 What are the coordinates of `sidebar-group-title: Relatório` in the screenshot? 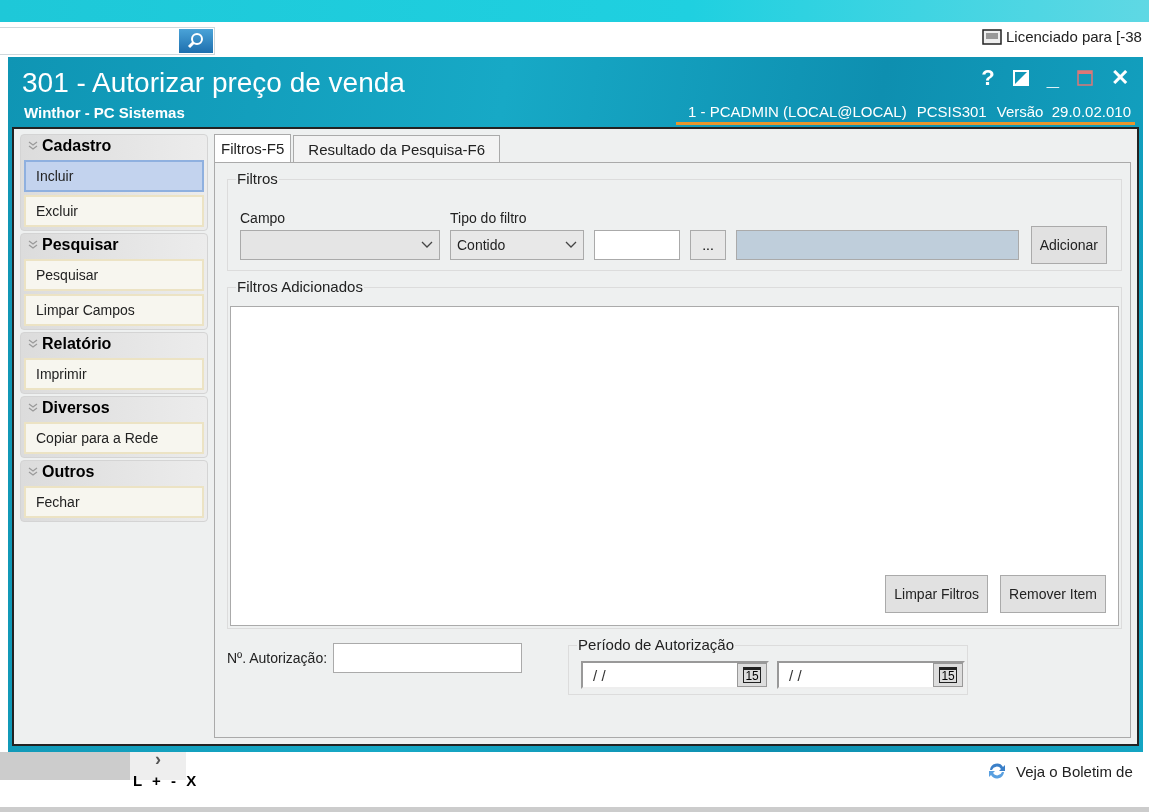 It's located at (77, 344).